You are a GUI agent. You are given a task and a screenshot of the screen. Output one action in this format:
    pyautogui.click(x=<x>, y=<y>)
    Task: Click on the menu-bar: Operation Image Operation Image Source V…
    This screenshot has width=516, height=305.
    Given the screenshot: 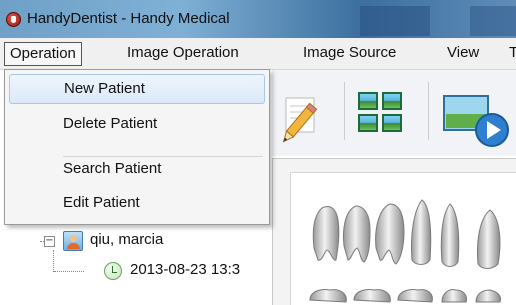 What is the action you would take?
    pyautogui.click(x=258, y=54)
    